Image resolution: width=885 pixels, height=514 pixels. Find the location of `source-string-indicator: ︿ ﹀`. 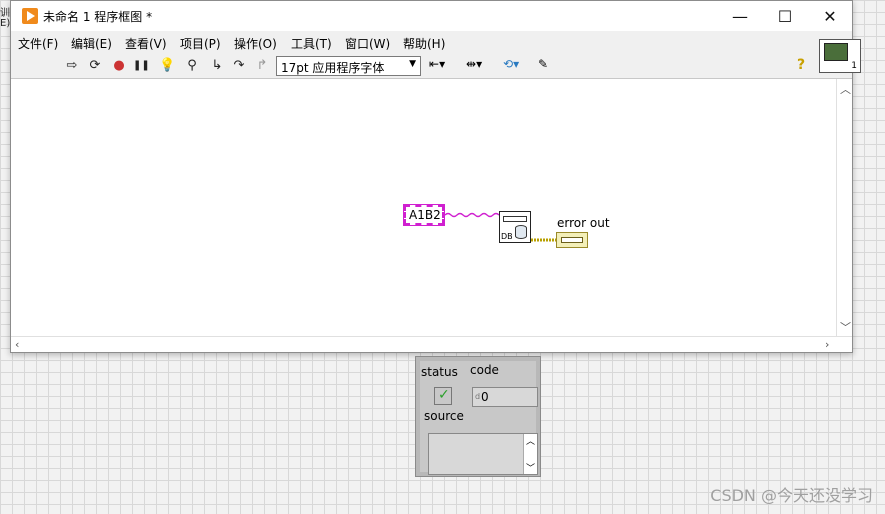

source-string-indicator: ︿ ﹀ is located at coordinates (483, 454).